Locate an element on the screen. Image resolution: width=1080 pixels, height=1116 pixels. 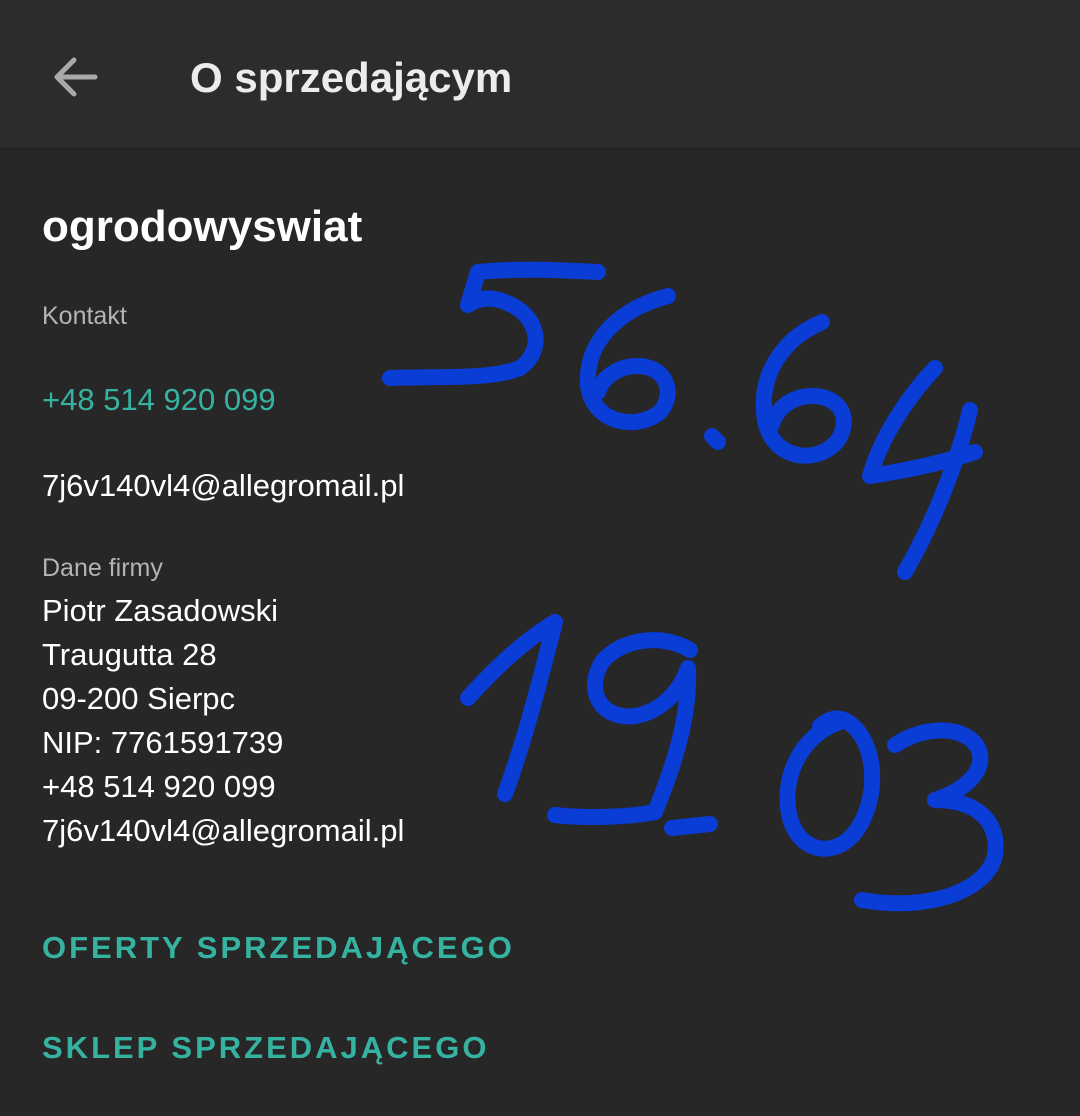
app-bar: O sprzedającym is located at coordinates (540, 75).